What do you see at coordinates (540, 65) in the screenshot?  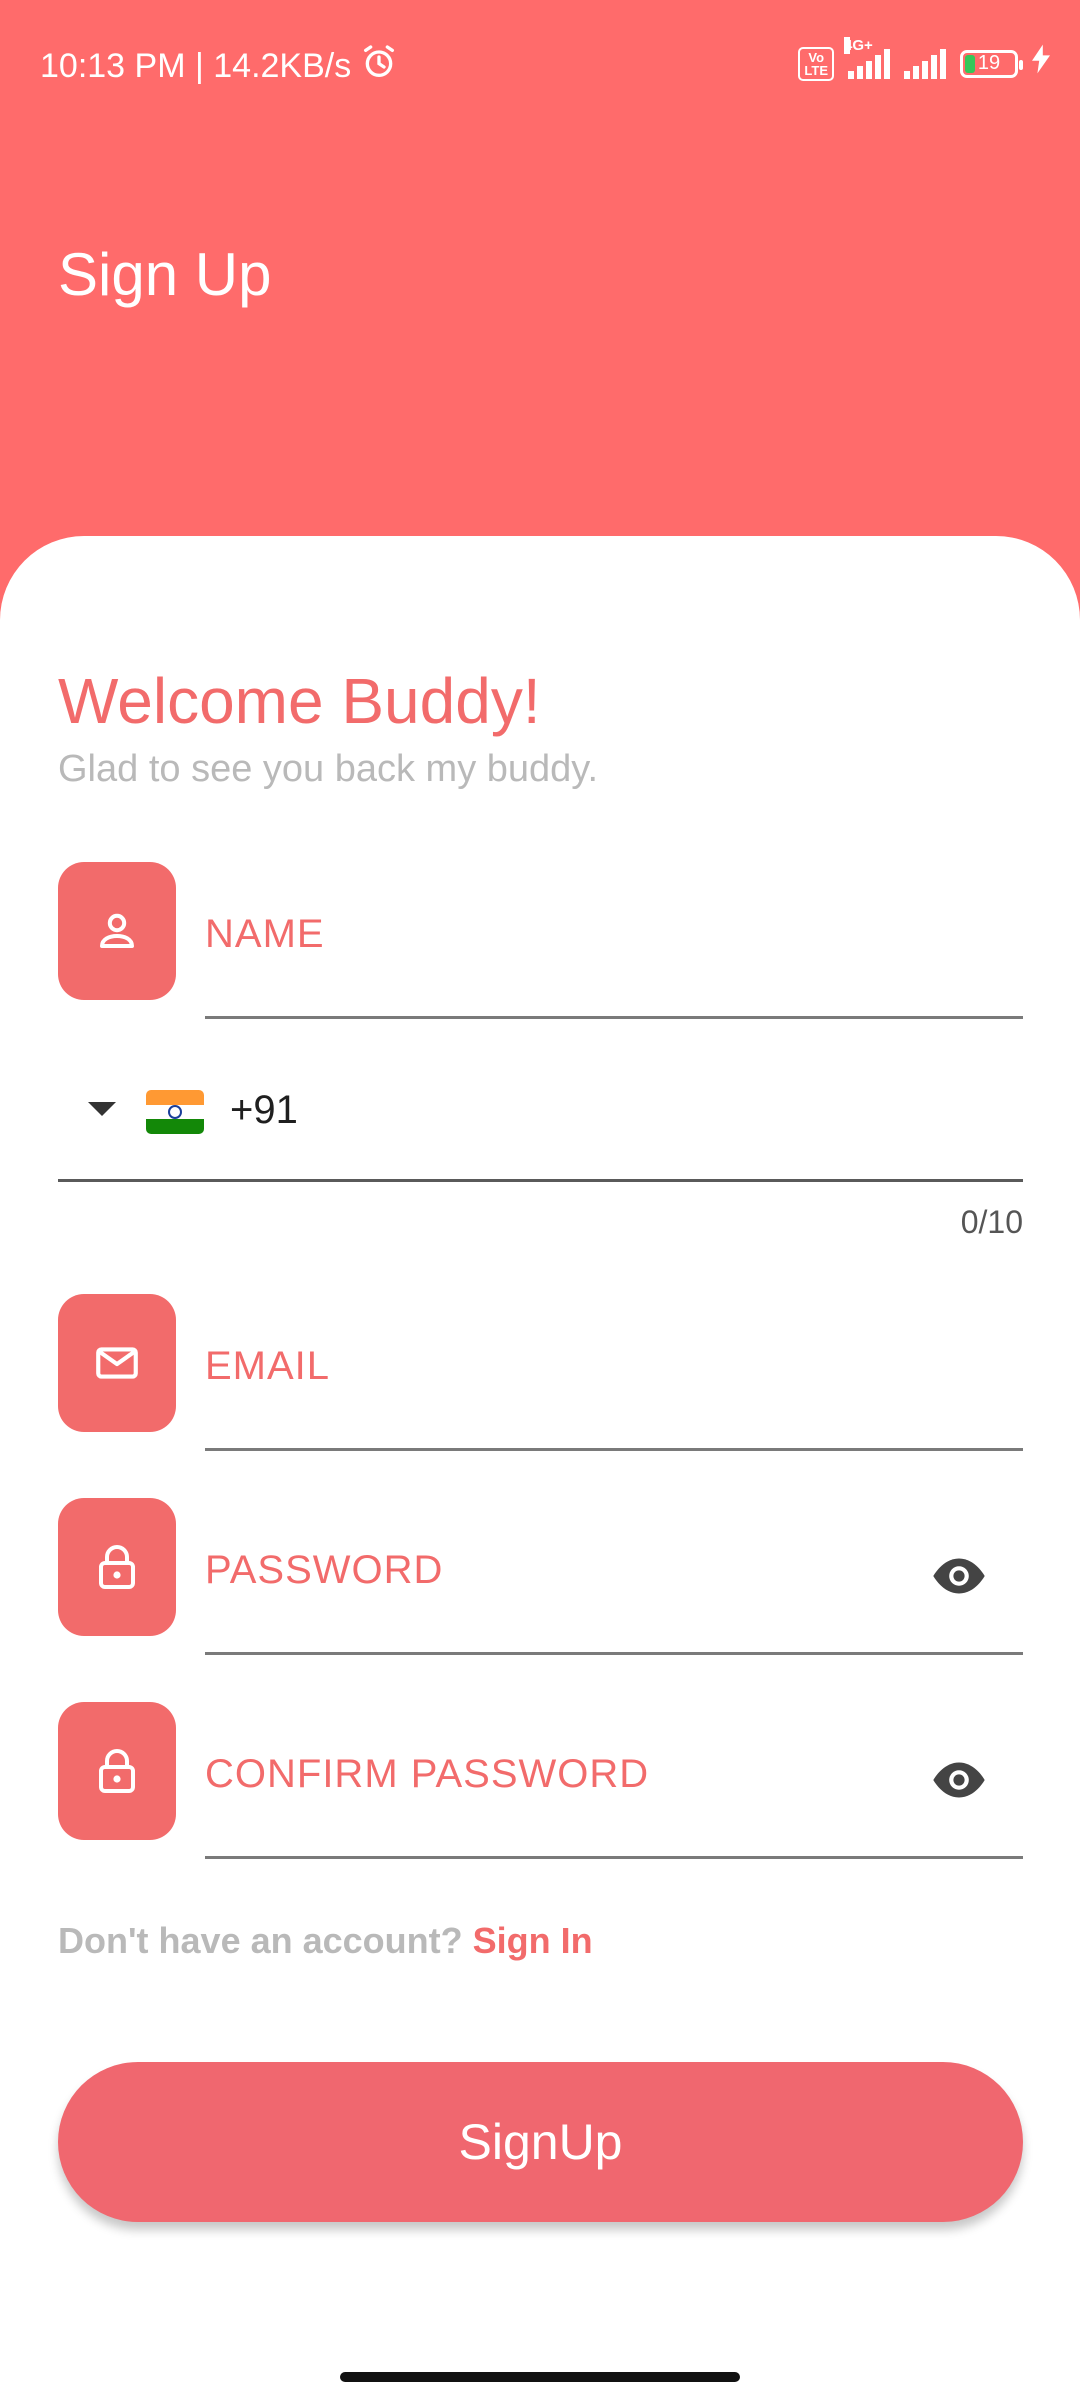 I see `status-bar: 10:13 PM | 14.2KB/s Vo LTE 4G+ 19` at bounding box center [540, 65].